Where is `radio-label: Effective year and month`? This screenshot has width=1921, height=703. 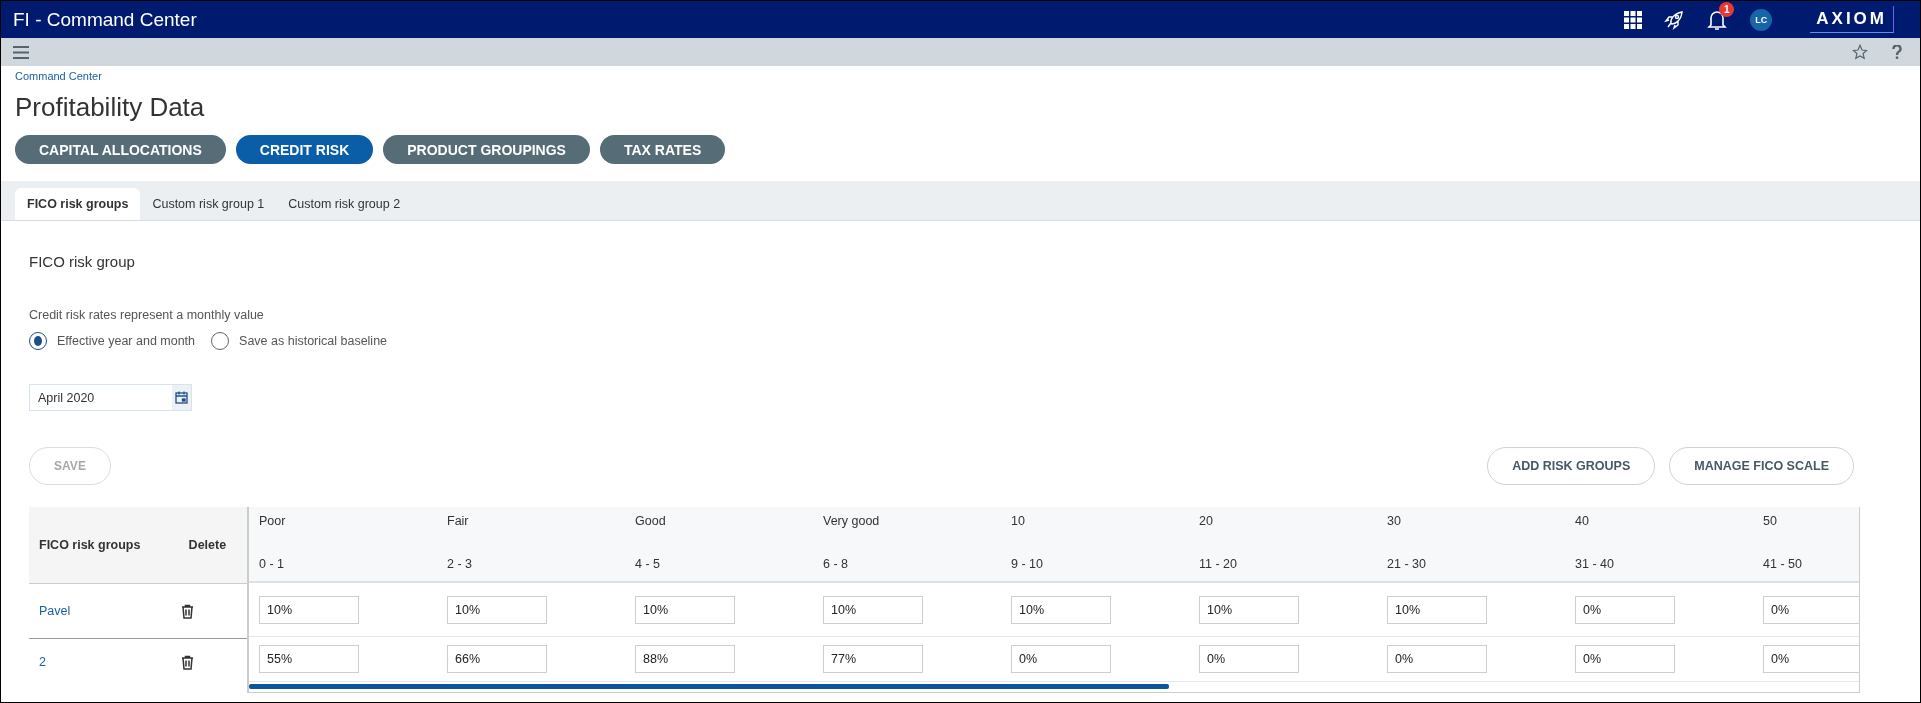 radio-label: Effective year and month is located at coordinates (126, 341).